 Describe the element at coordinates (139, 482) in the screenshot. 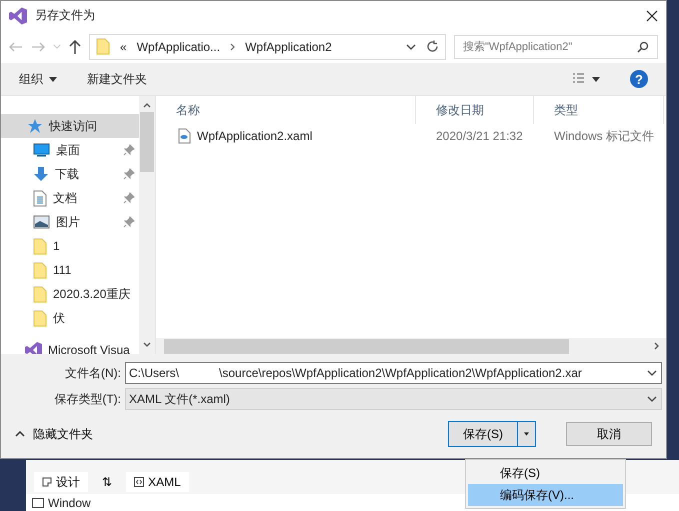

I see `code-icon` at that location.